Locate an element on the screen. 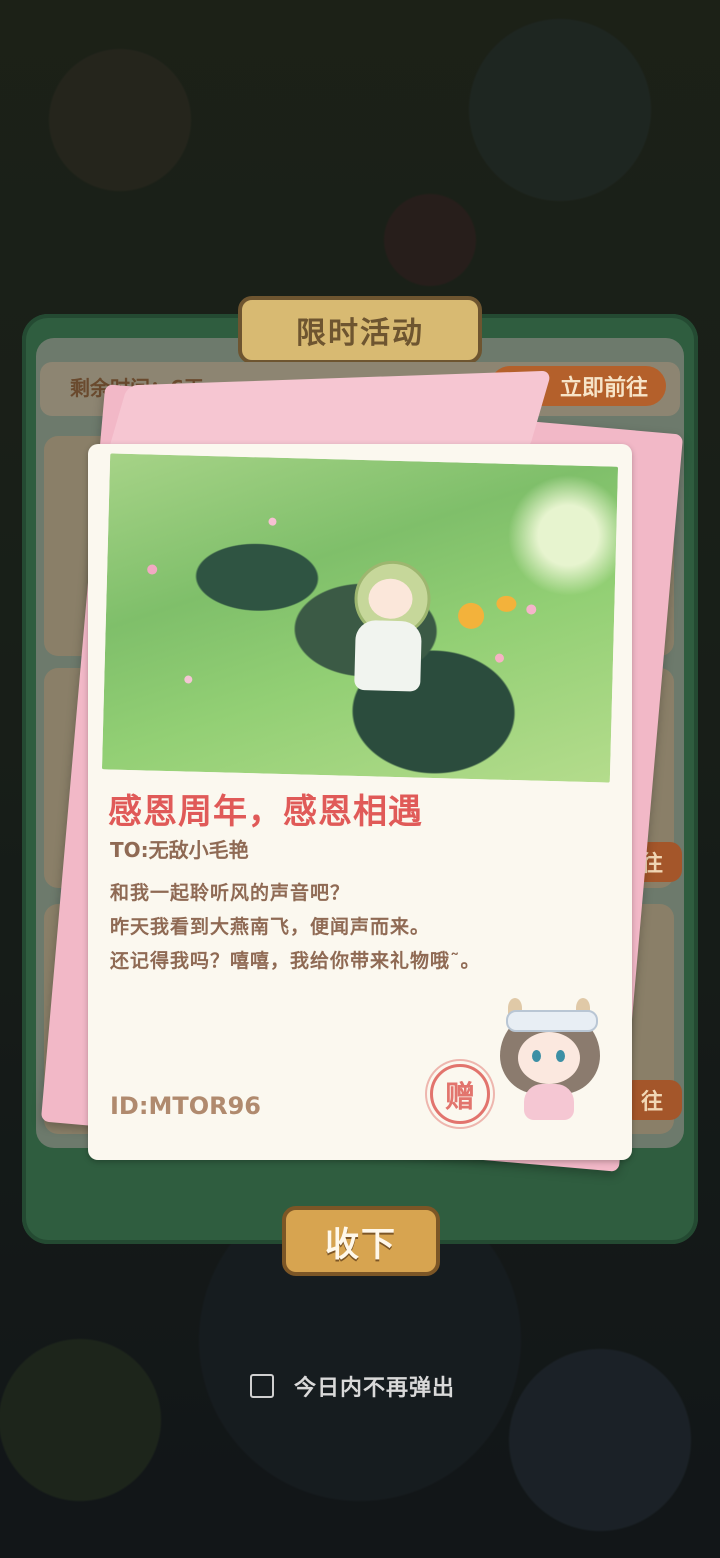 The height and width of the screenshot is (1558, 720). activity-panel-title: 限时活动 is located at coordinates (360, 330).